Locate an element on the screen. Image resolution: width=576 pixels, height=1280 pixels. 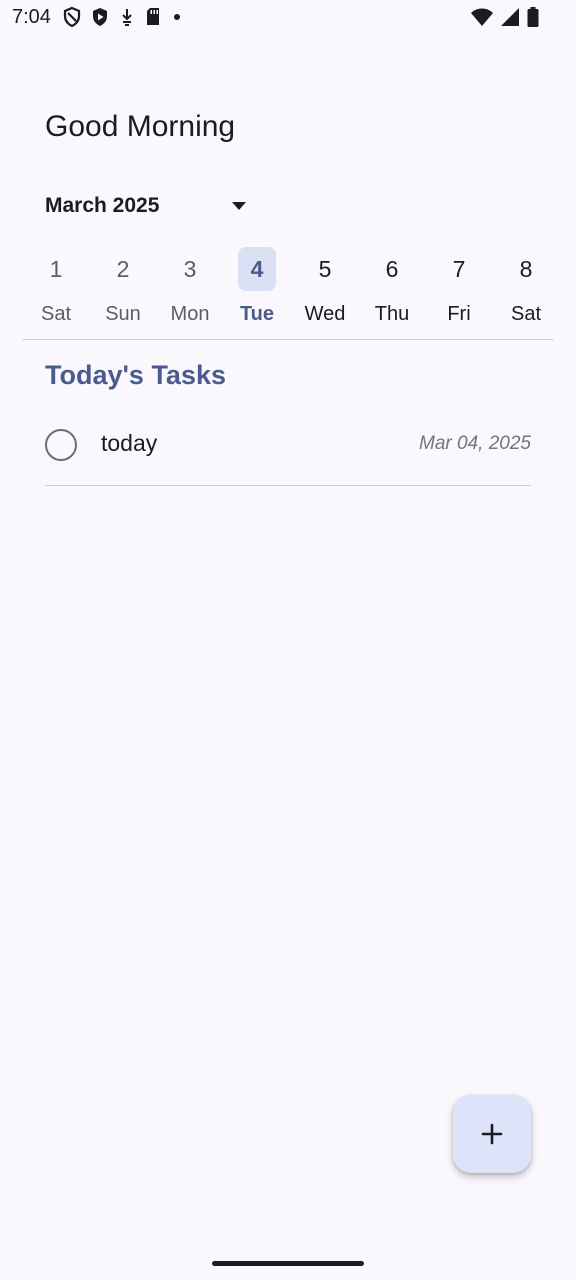
day-name: Mon is located at coordinates (190, 314).